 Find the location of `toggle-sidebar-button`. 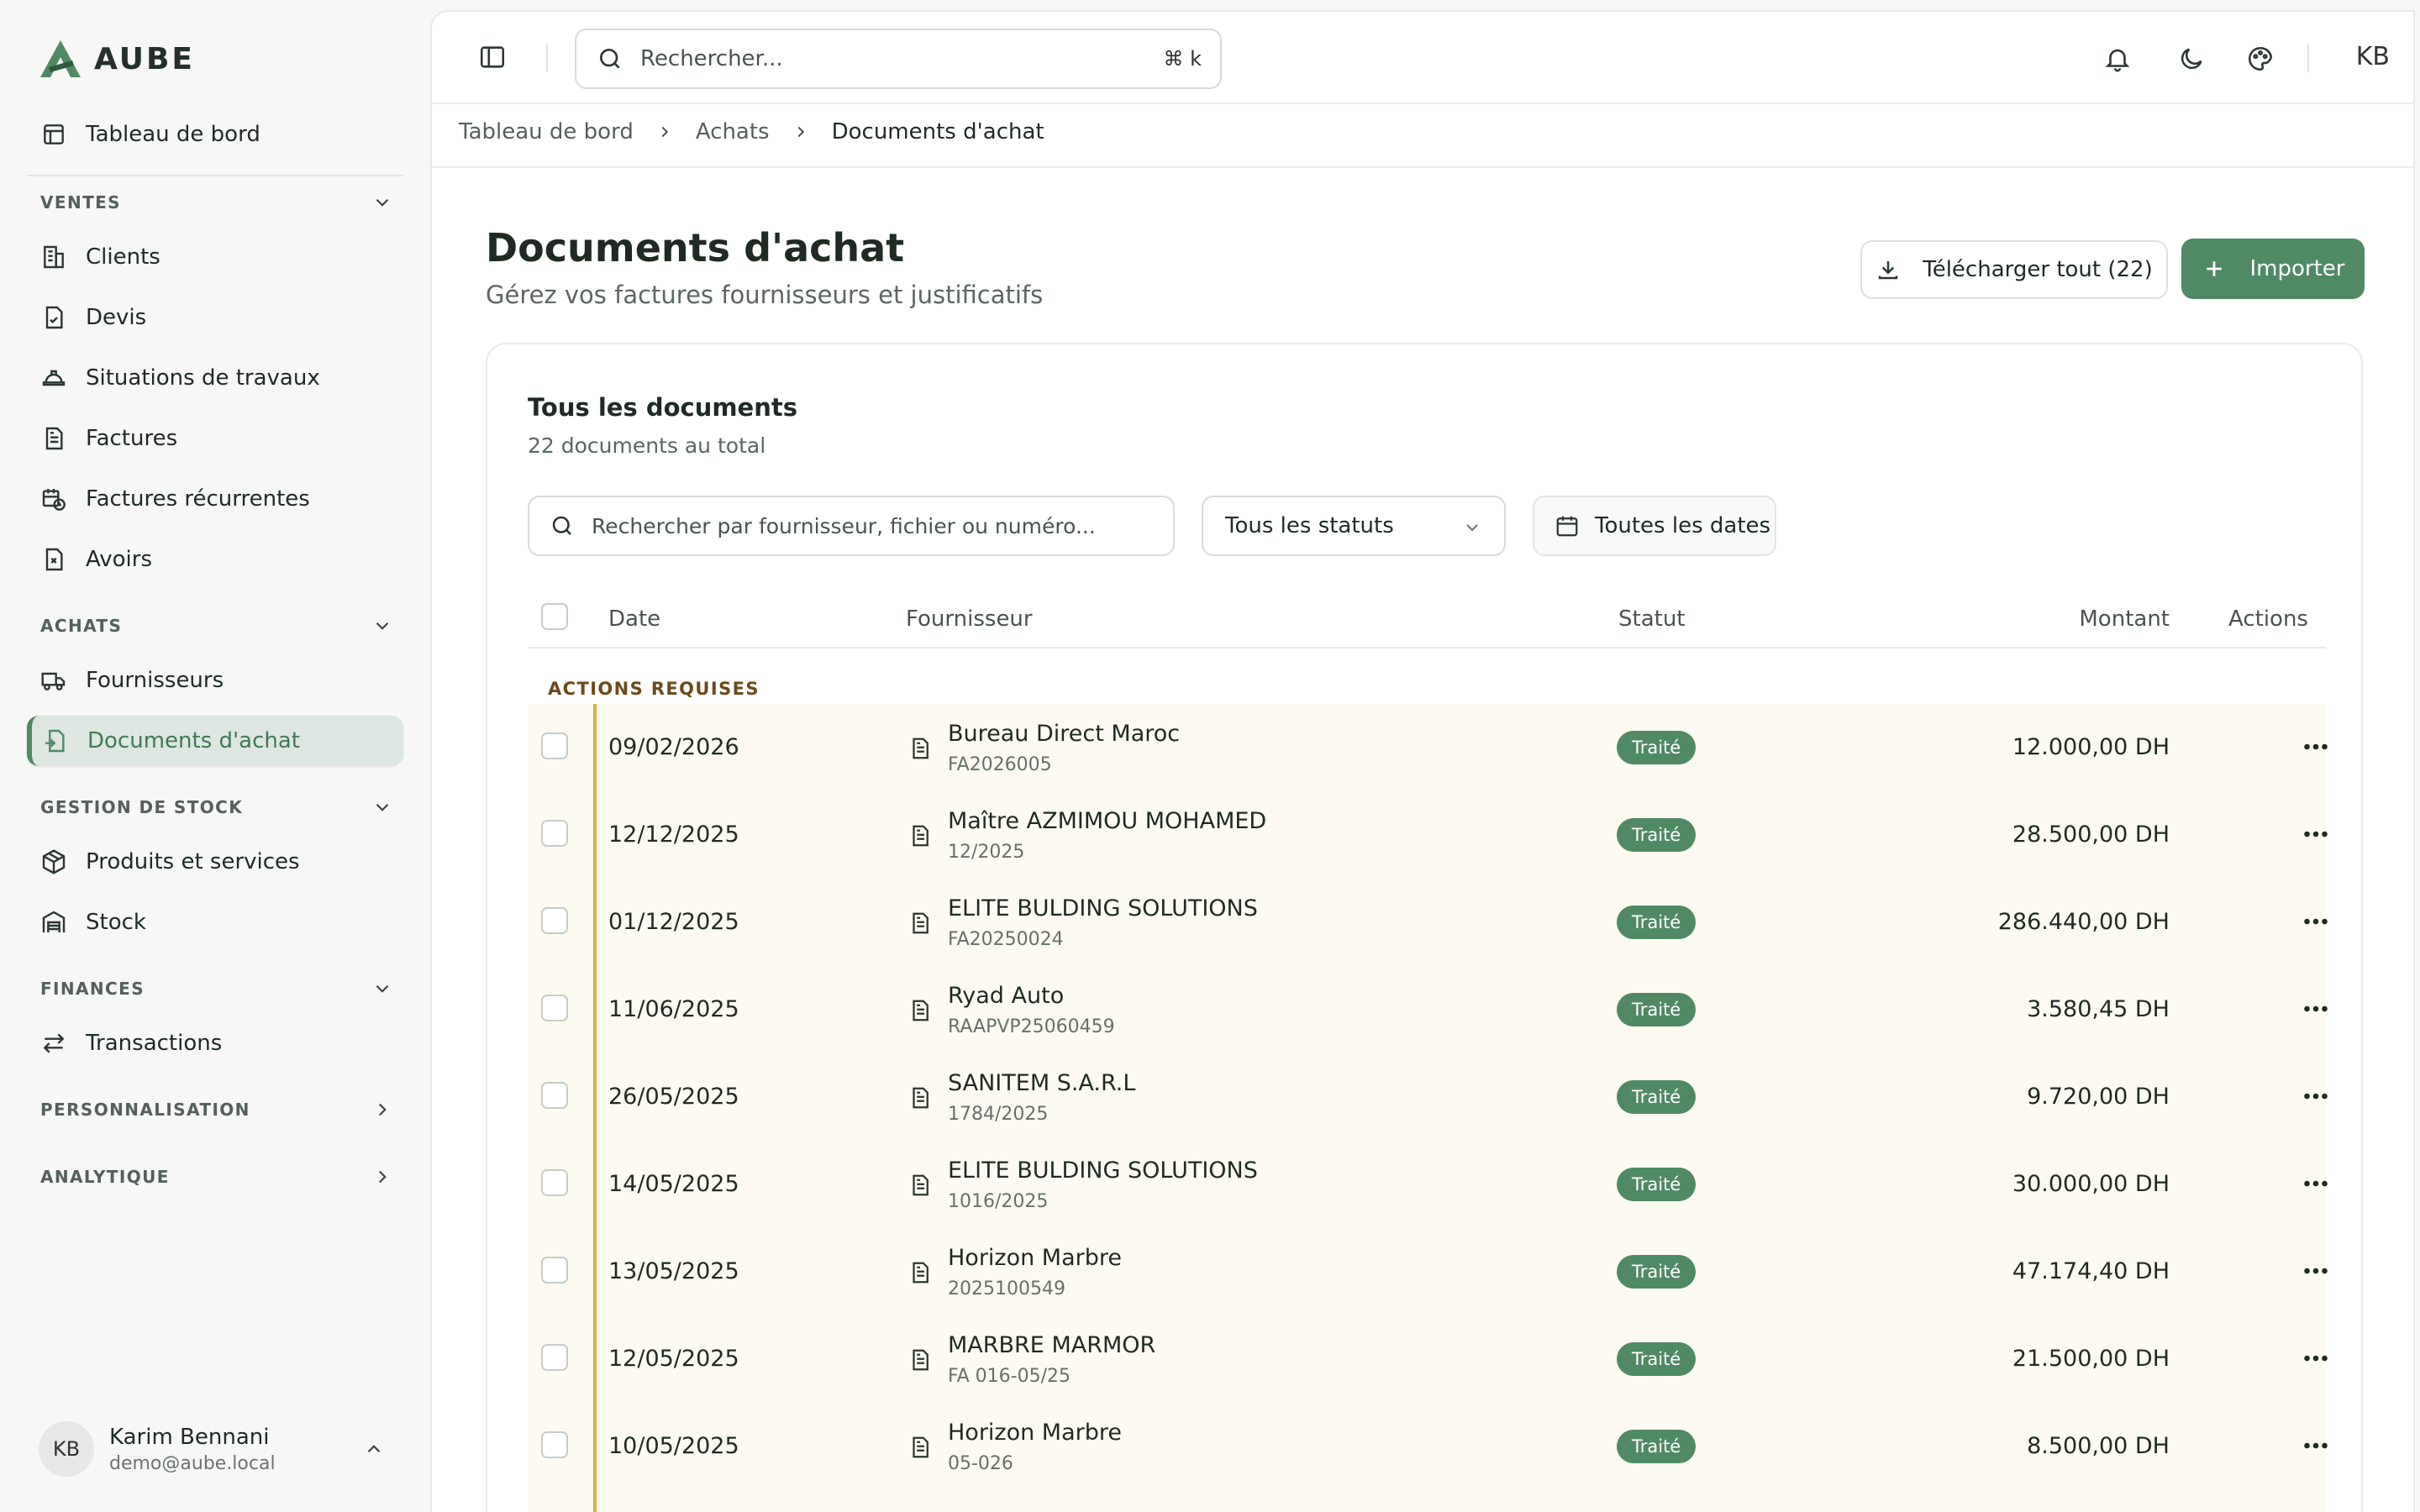

toggle-sidebar-button is located at coordinates (493, 57).